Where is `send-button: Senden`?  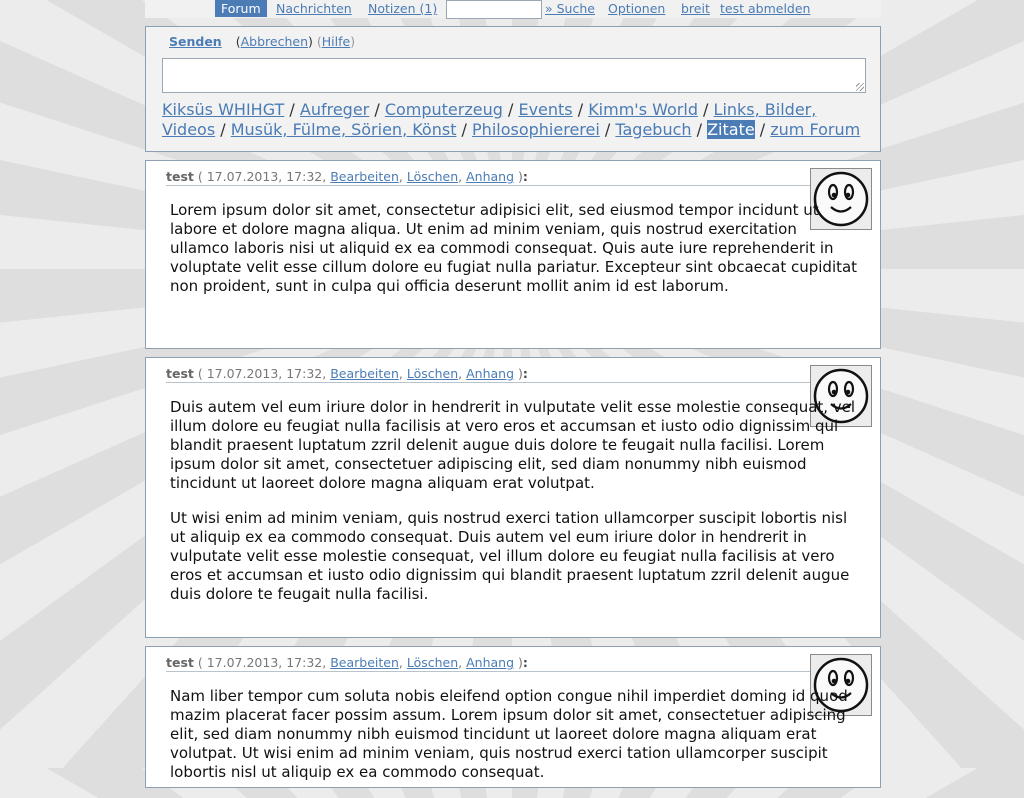
send-button: Senden is located at coordinates (195, 41).